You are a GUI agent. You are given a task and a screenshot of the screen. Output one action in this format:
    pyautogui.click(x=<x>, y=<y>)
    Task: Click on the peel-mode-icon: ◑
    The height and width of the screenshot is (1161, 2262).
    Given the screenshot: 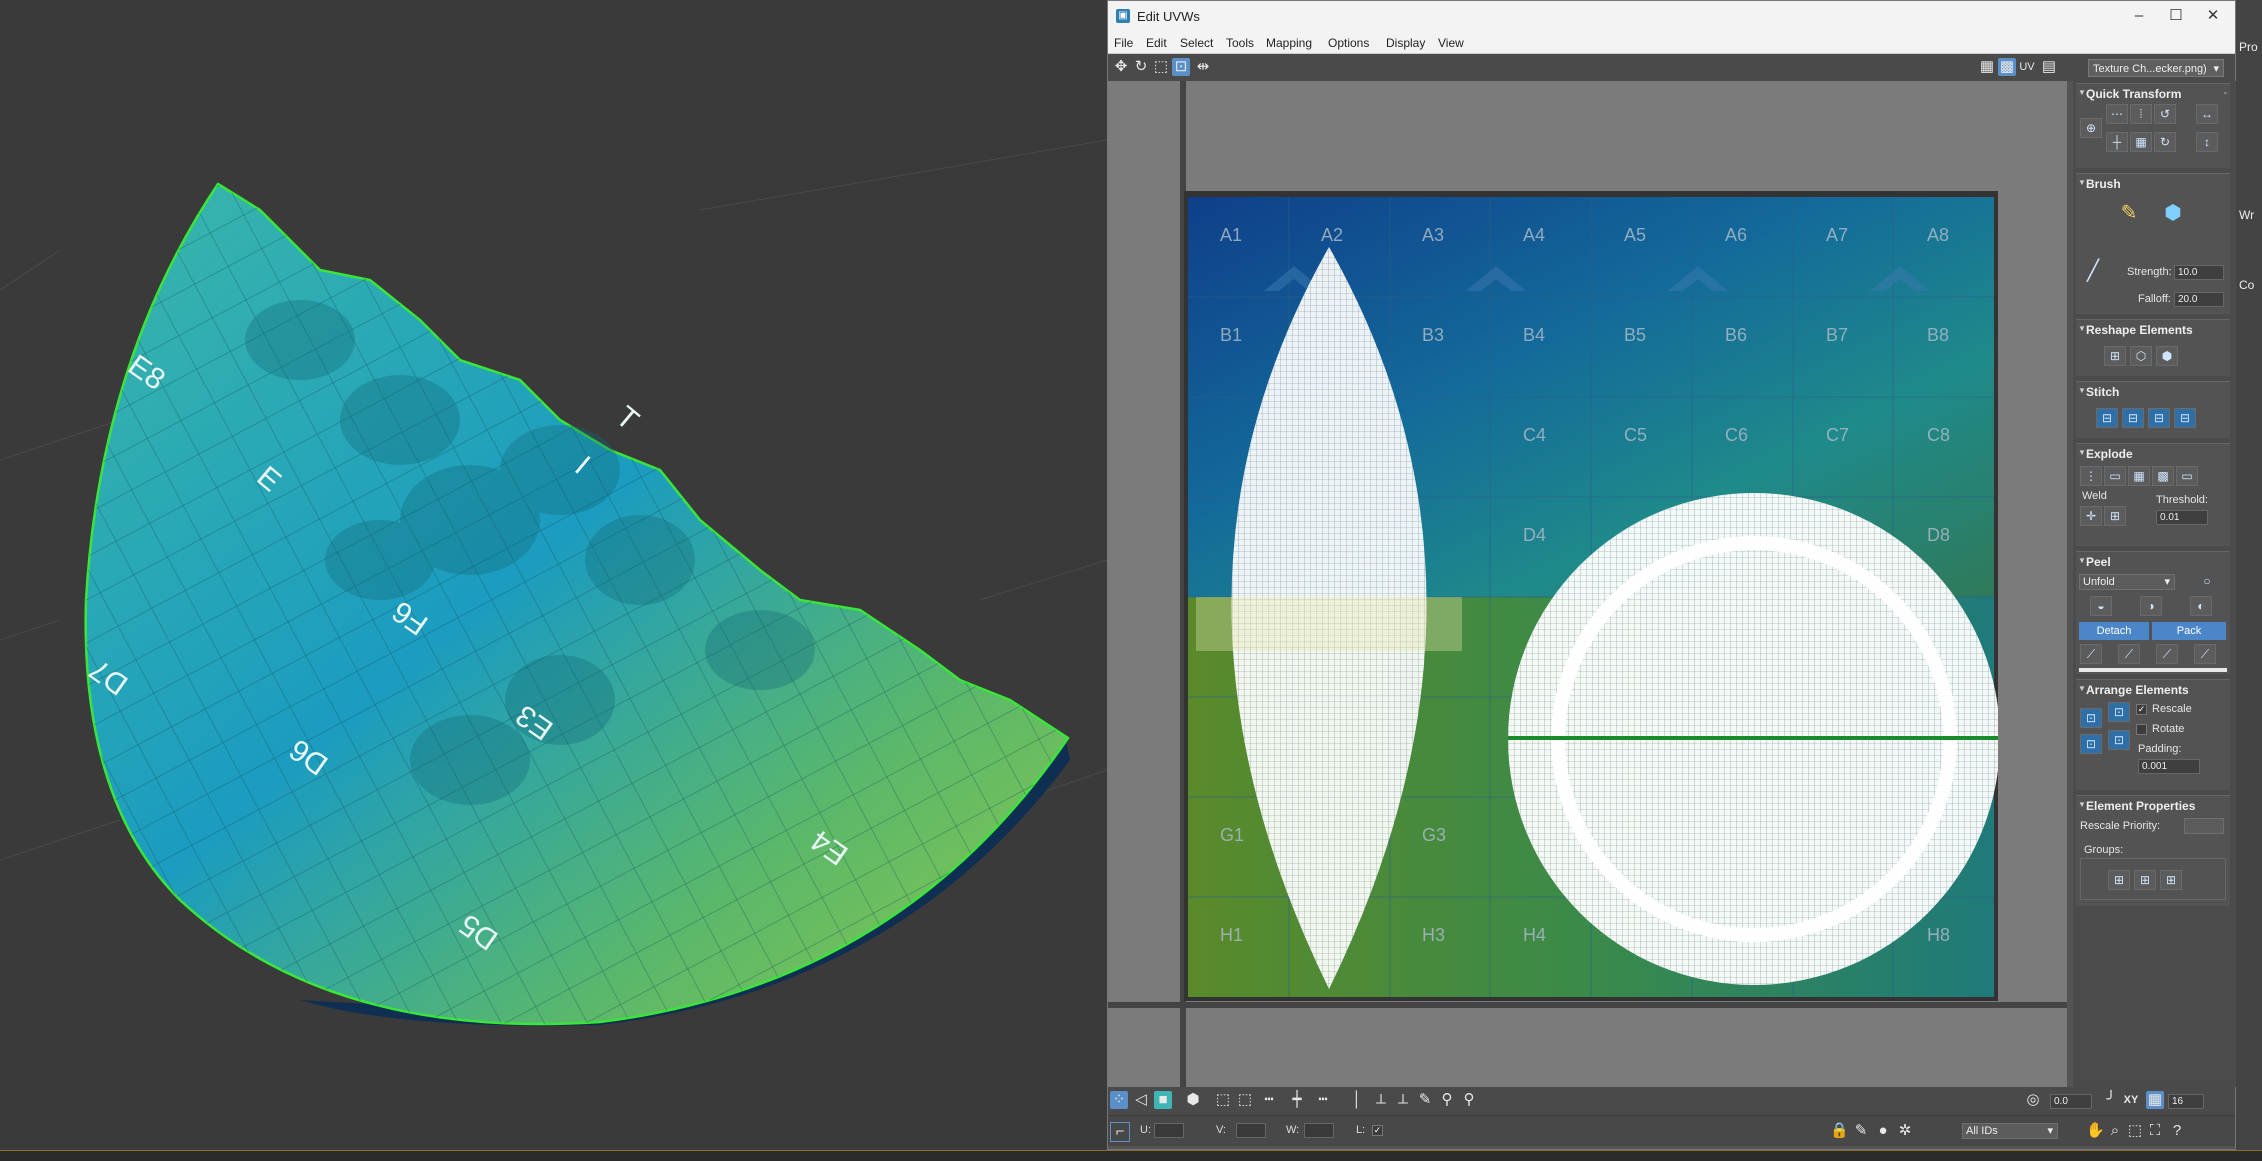 What is the action you would take?
    pyautogui.click(x=2151, y=606)
    